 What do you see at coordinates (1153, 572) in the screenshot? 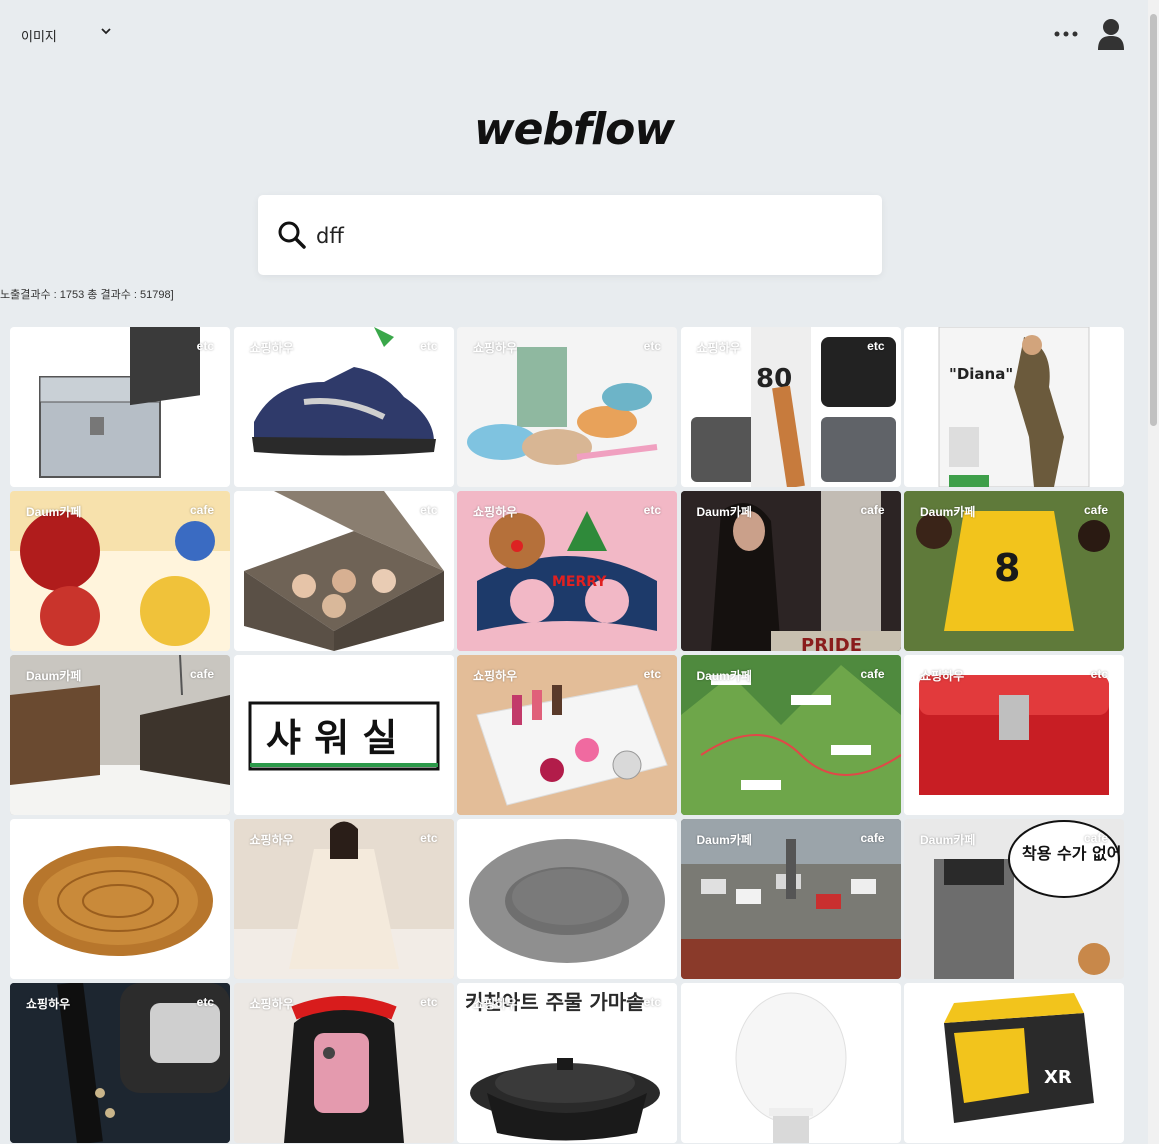
I see `scrollbar` at bounding box center [1153, 572].